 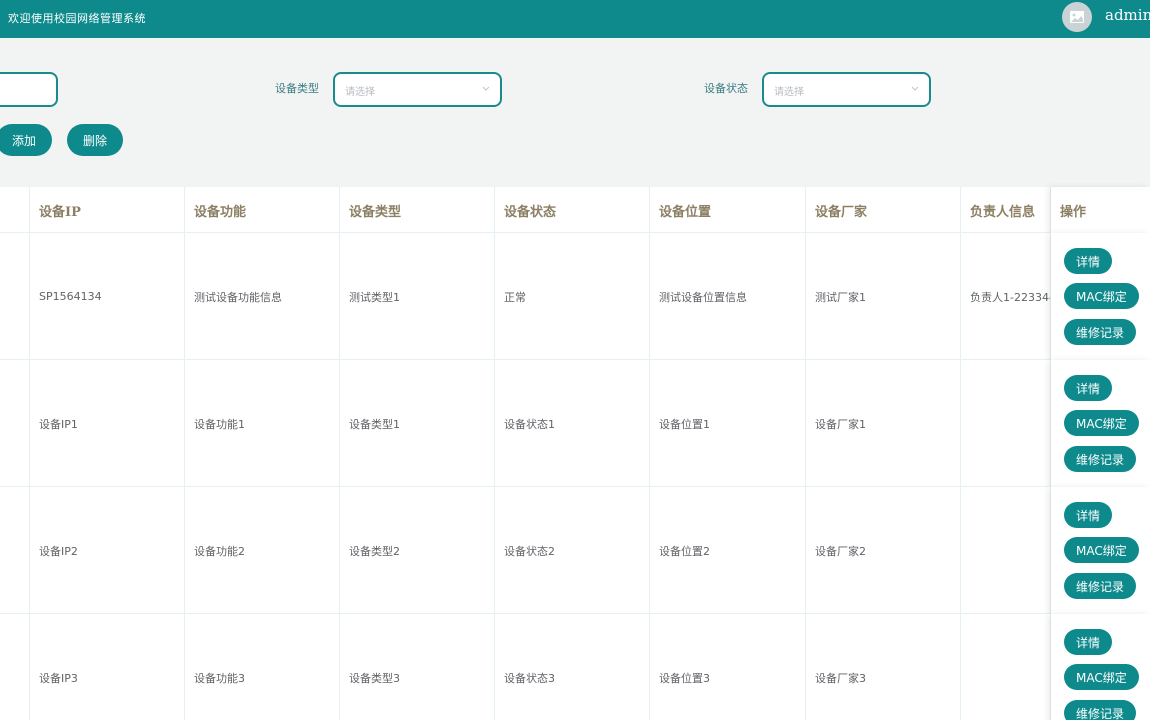 What do you see at coordinates (883, 296) in the screenshot?
I see `cell-vendor: 测试厂家1` at bounding box center [883, 296].